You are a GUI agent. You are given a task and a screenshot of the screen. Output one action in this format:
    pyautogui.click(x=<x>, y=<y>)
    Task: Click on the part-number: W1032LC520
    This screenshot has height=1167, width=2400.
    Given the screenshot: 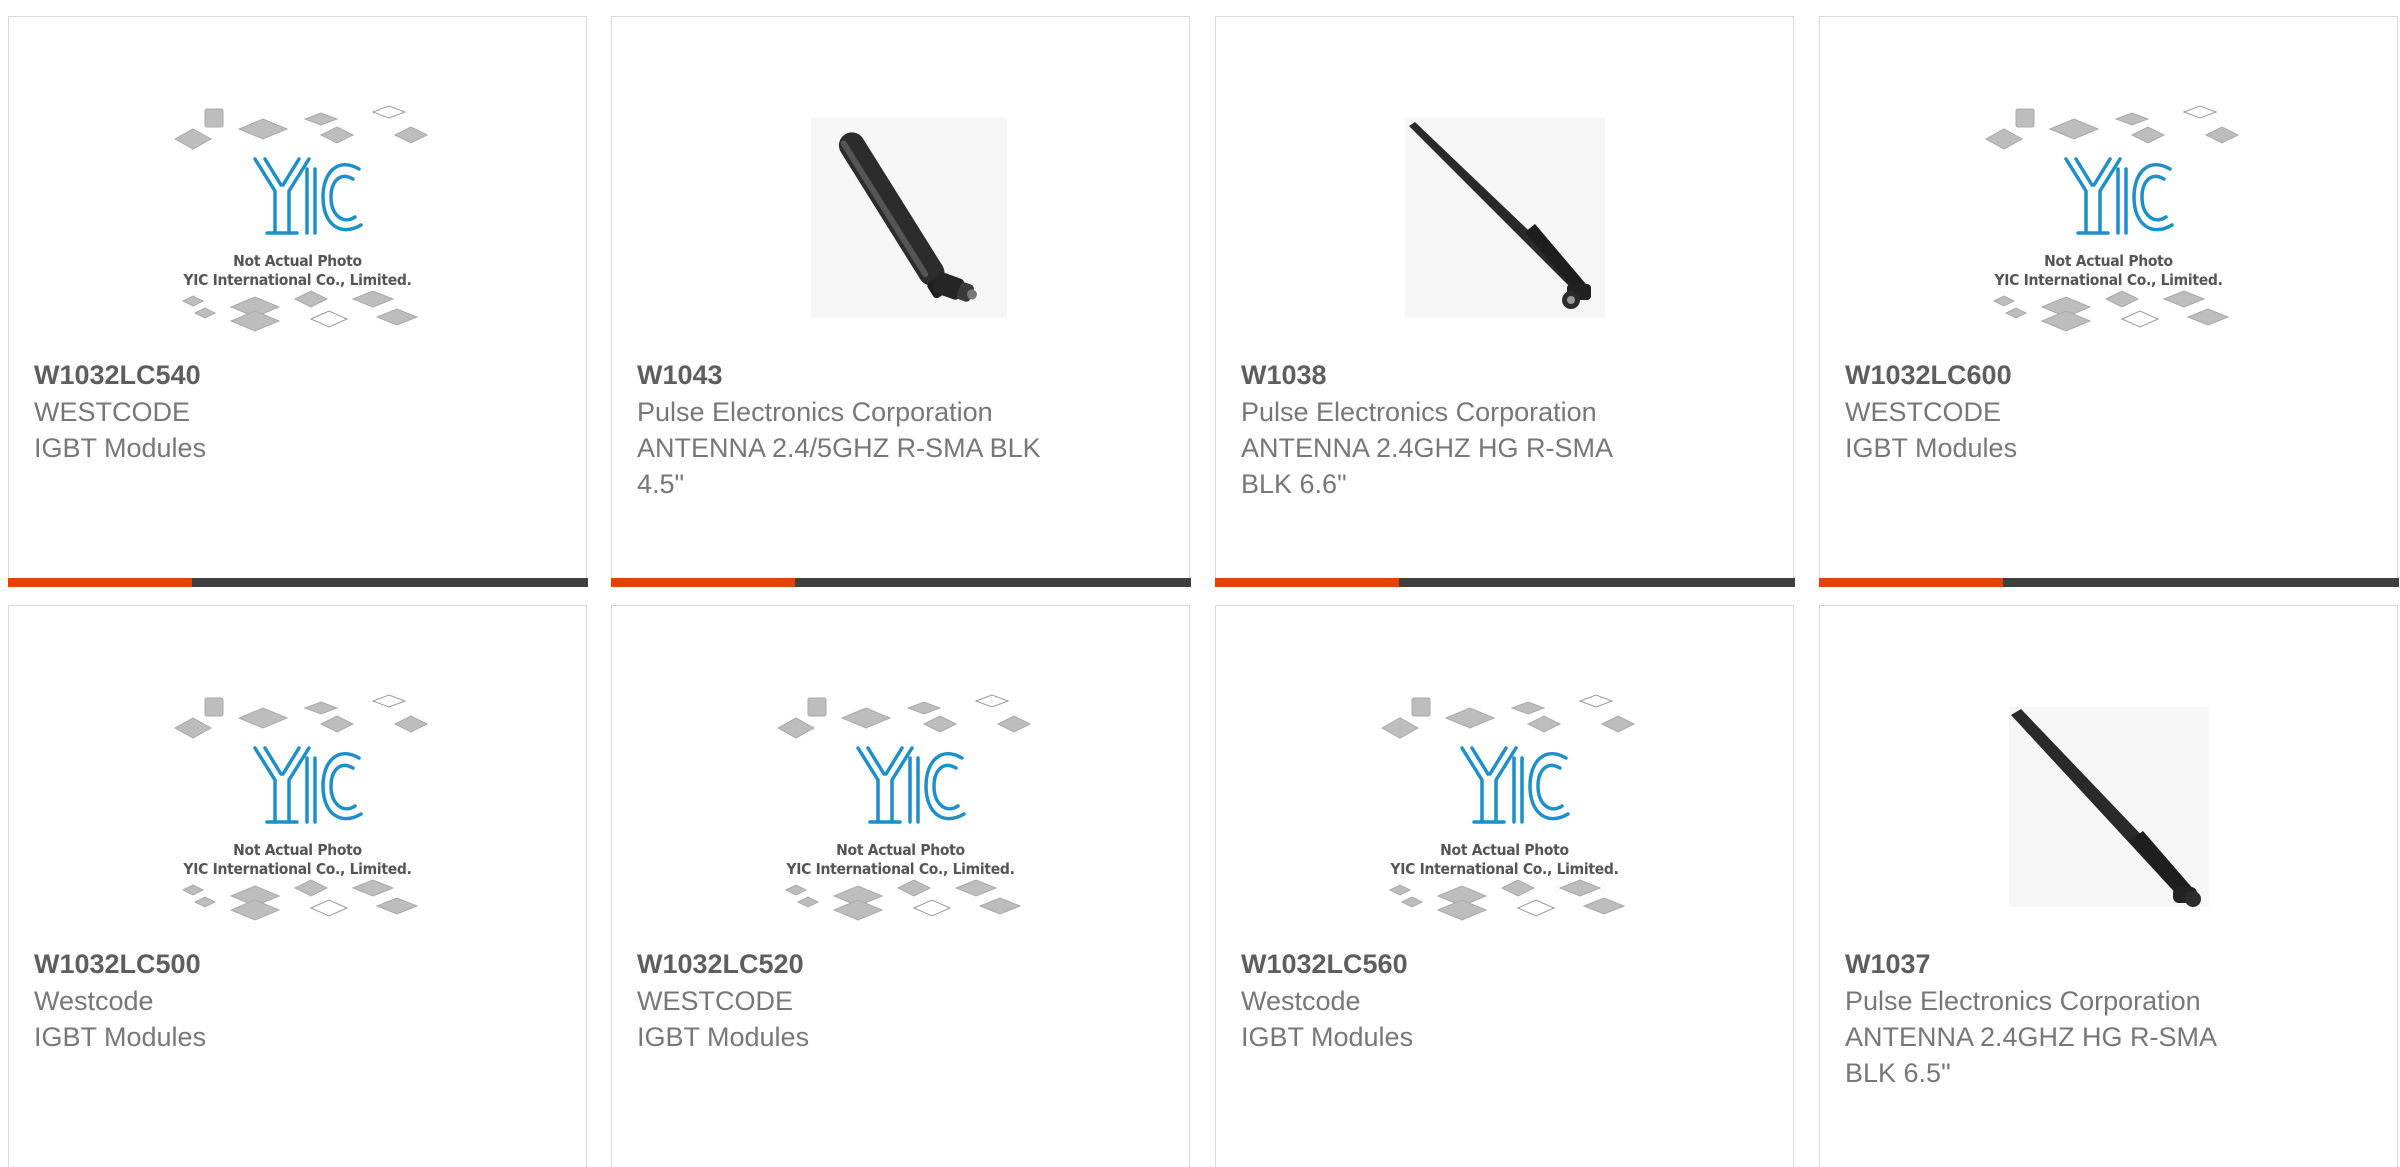 What is the action you would take?
    pyautogui.click(x=877, y=964)
    